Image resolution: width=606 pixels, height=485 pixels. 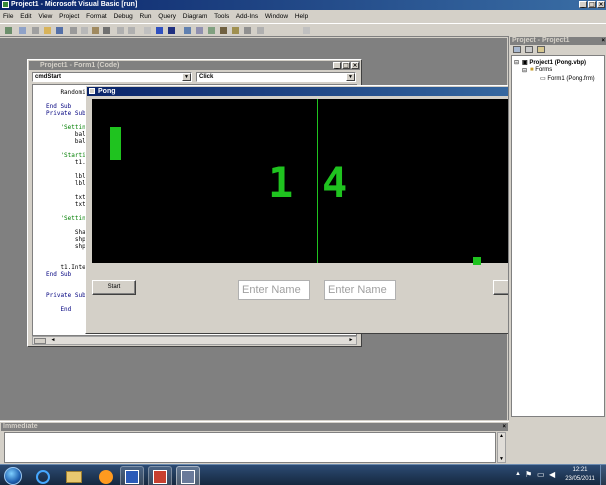 What do you see at coordinates (355, 65) in the screenshot?
I see `code-close-button: ×` at bounding box center [355, 65].